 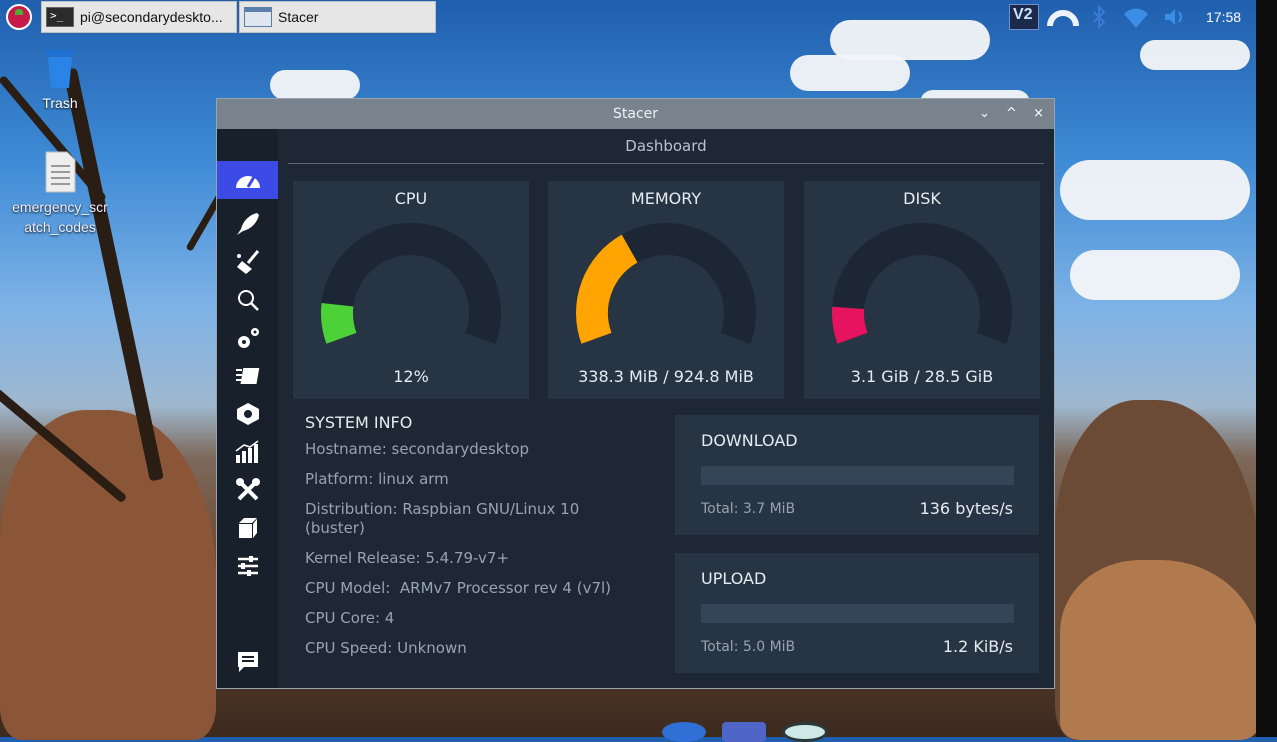 I want to click on download-bar, so click(x=857, y=475).